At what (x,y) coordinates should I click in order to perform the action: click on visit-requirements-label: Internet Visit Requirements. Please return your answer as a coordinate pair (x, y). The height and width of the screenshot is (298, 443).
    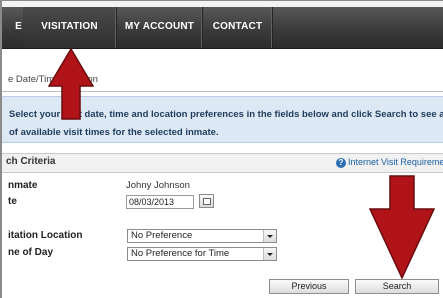
    Looking at the image, I should click on (395, 162).